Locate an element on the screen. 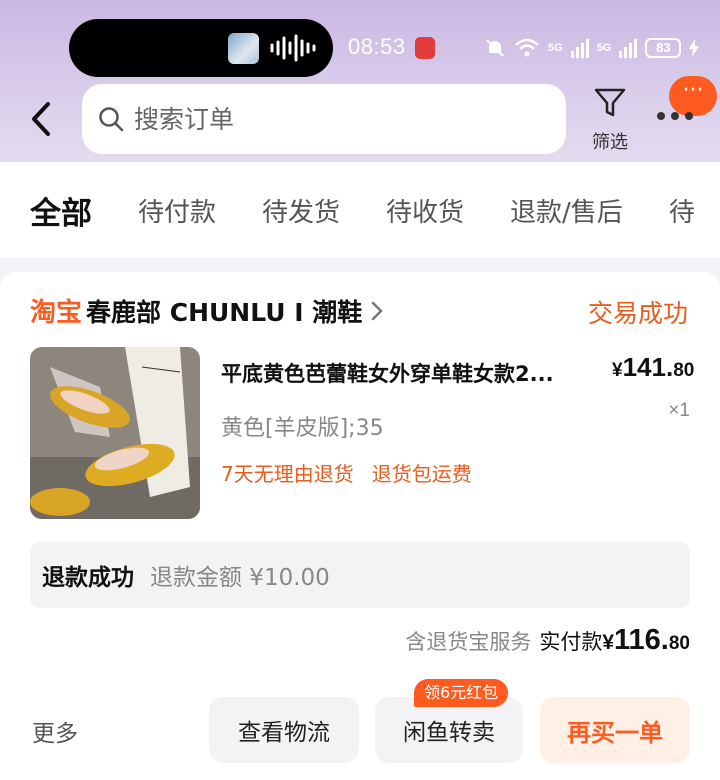 Image resolution: width=720 pixels, height=780 pixels. message-bubble-icon: ··· is located at coordinates (693, 96).